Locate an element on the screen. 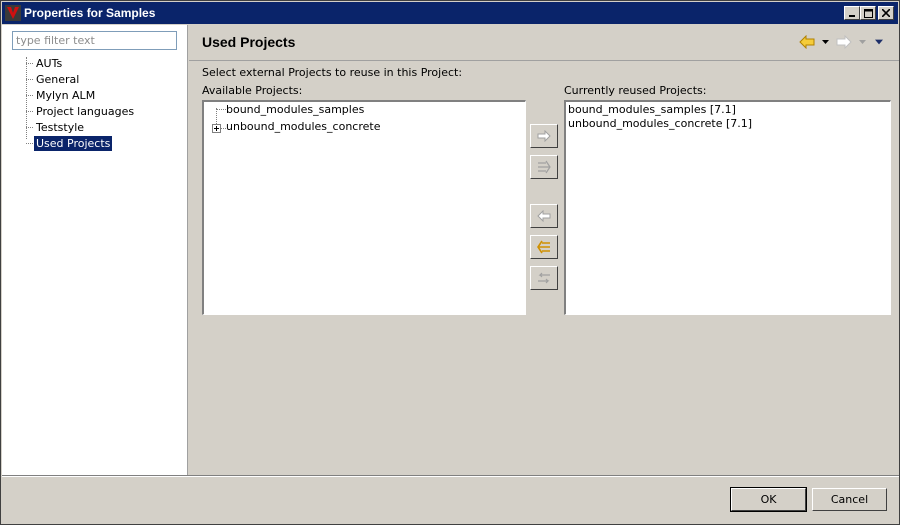 The height and width of the screenshot is (525, 900). close-button is located at coordinates (886, 13).